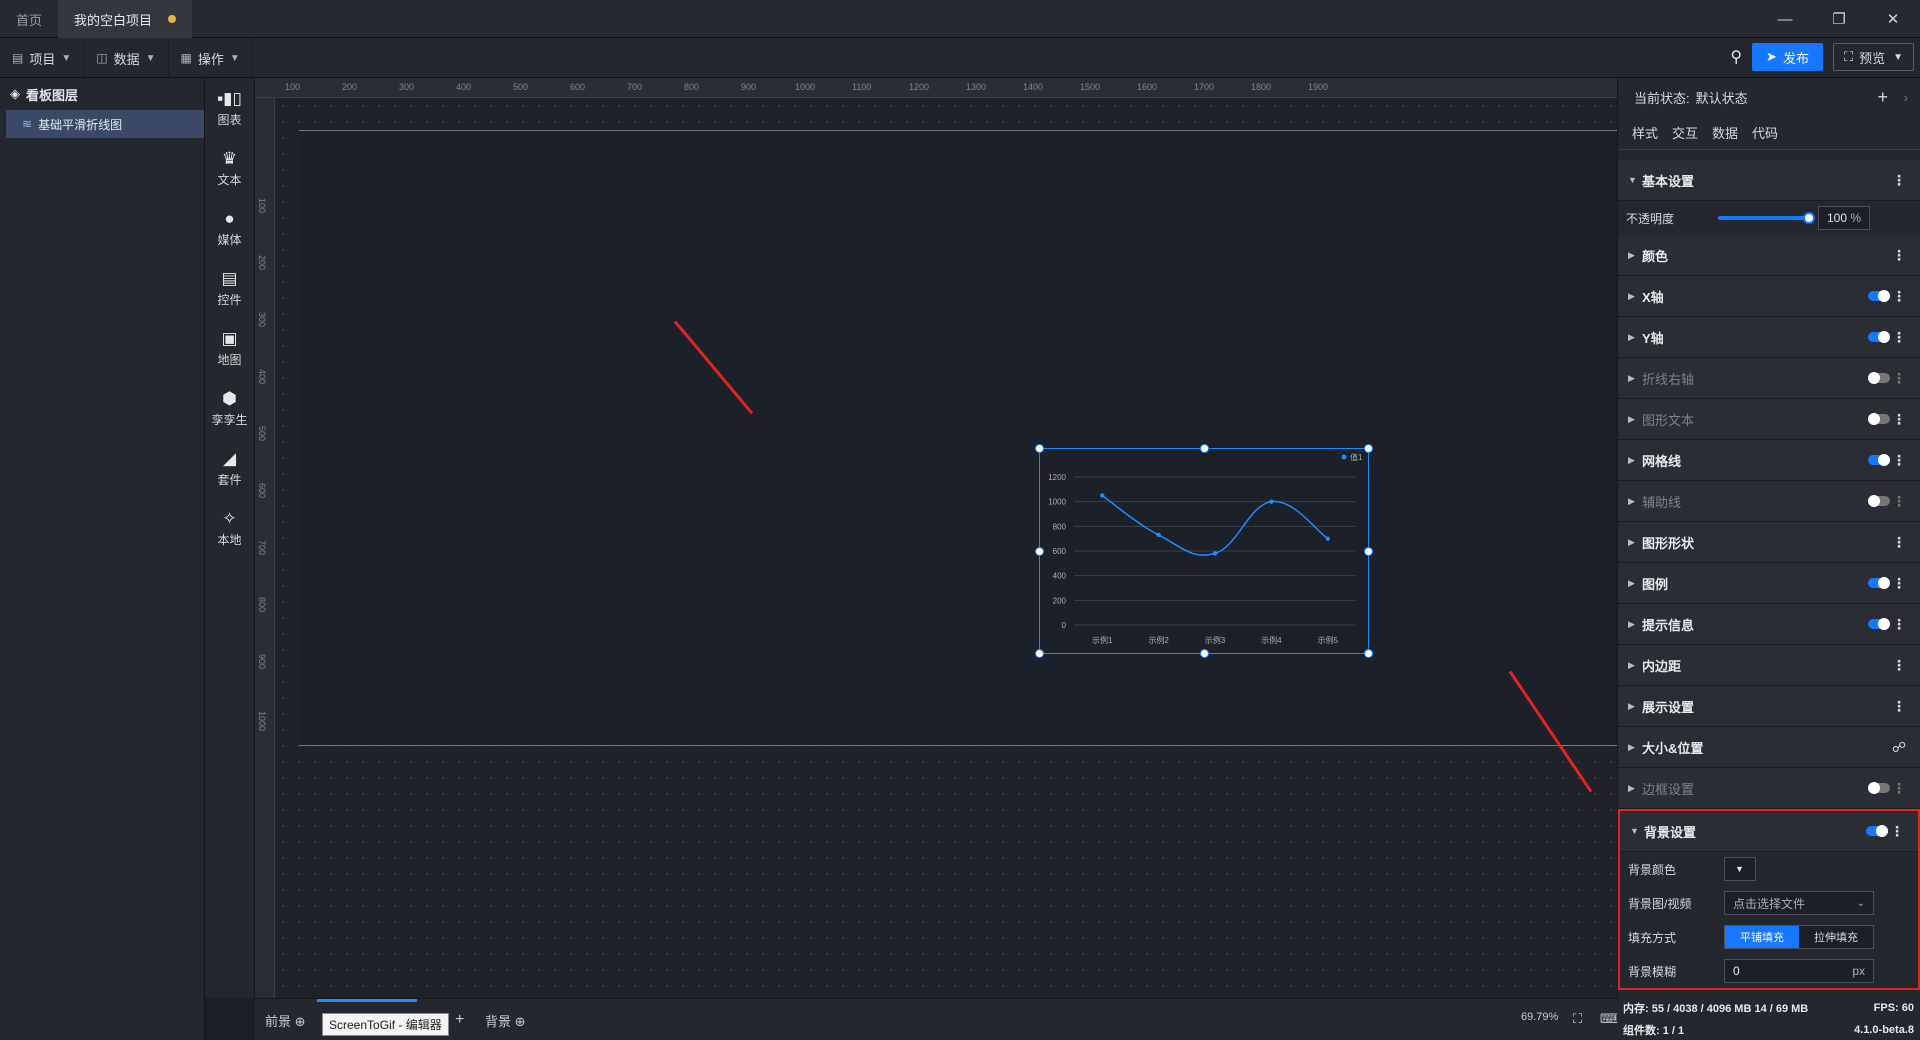 This screenshot has width=1920, height=1040. Describe the element at coordinates (1769, 542) in the screenshot. I see `section-shape: ▶ 图形形状 ⋮` at that location.